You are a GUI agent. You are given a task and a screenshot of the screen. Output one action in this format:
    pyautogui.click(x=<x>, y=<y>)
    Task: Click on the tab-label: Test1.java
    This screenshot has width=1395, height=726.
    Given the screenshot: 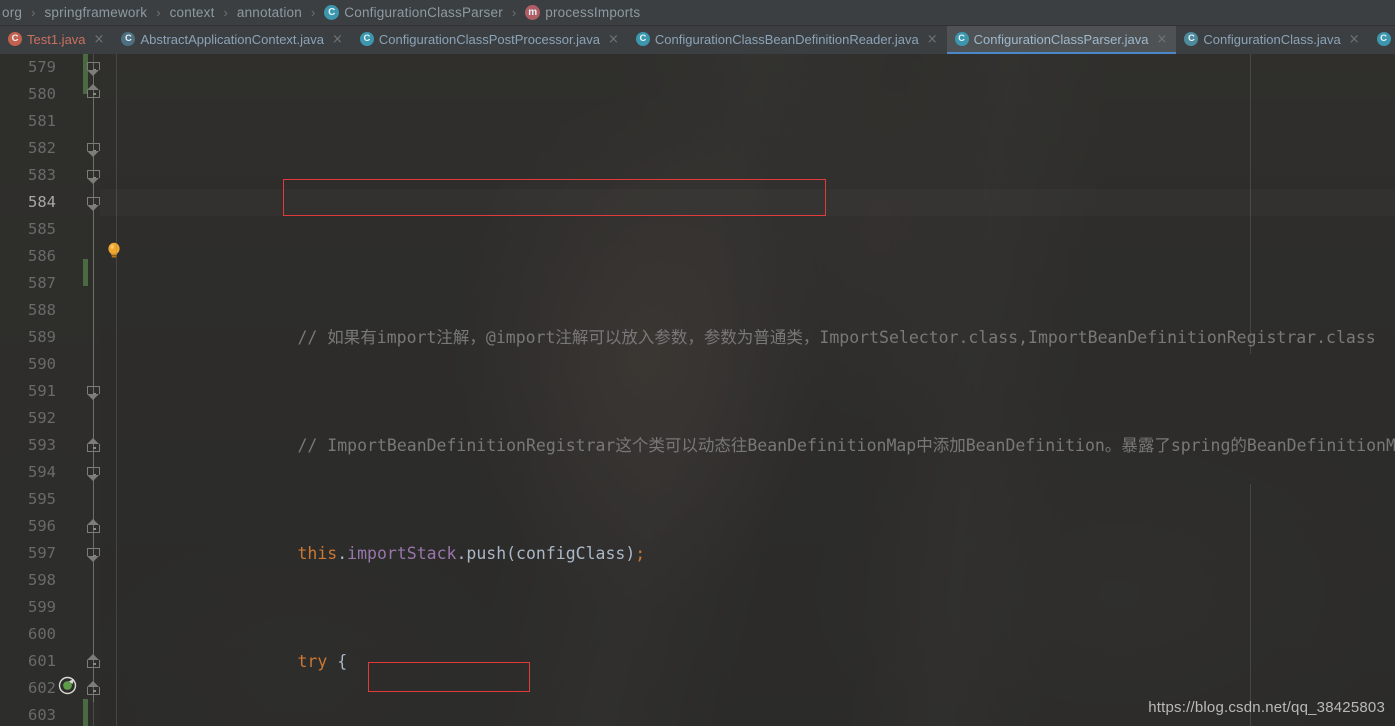 What is the action you would take?
    pyautogui.click(x=56, y=39)
    